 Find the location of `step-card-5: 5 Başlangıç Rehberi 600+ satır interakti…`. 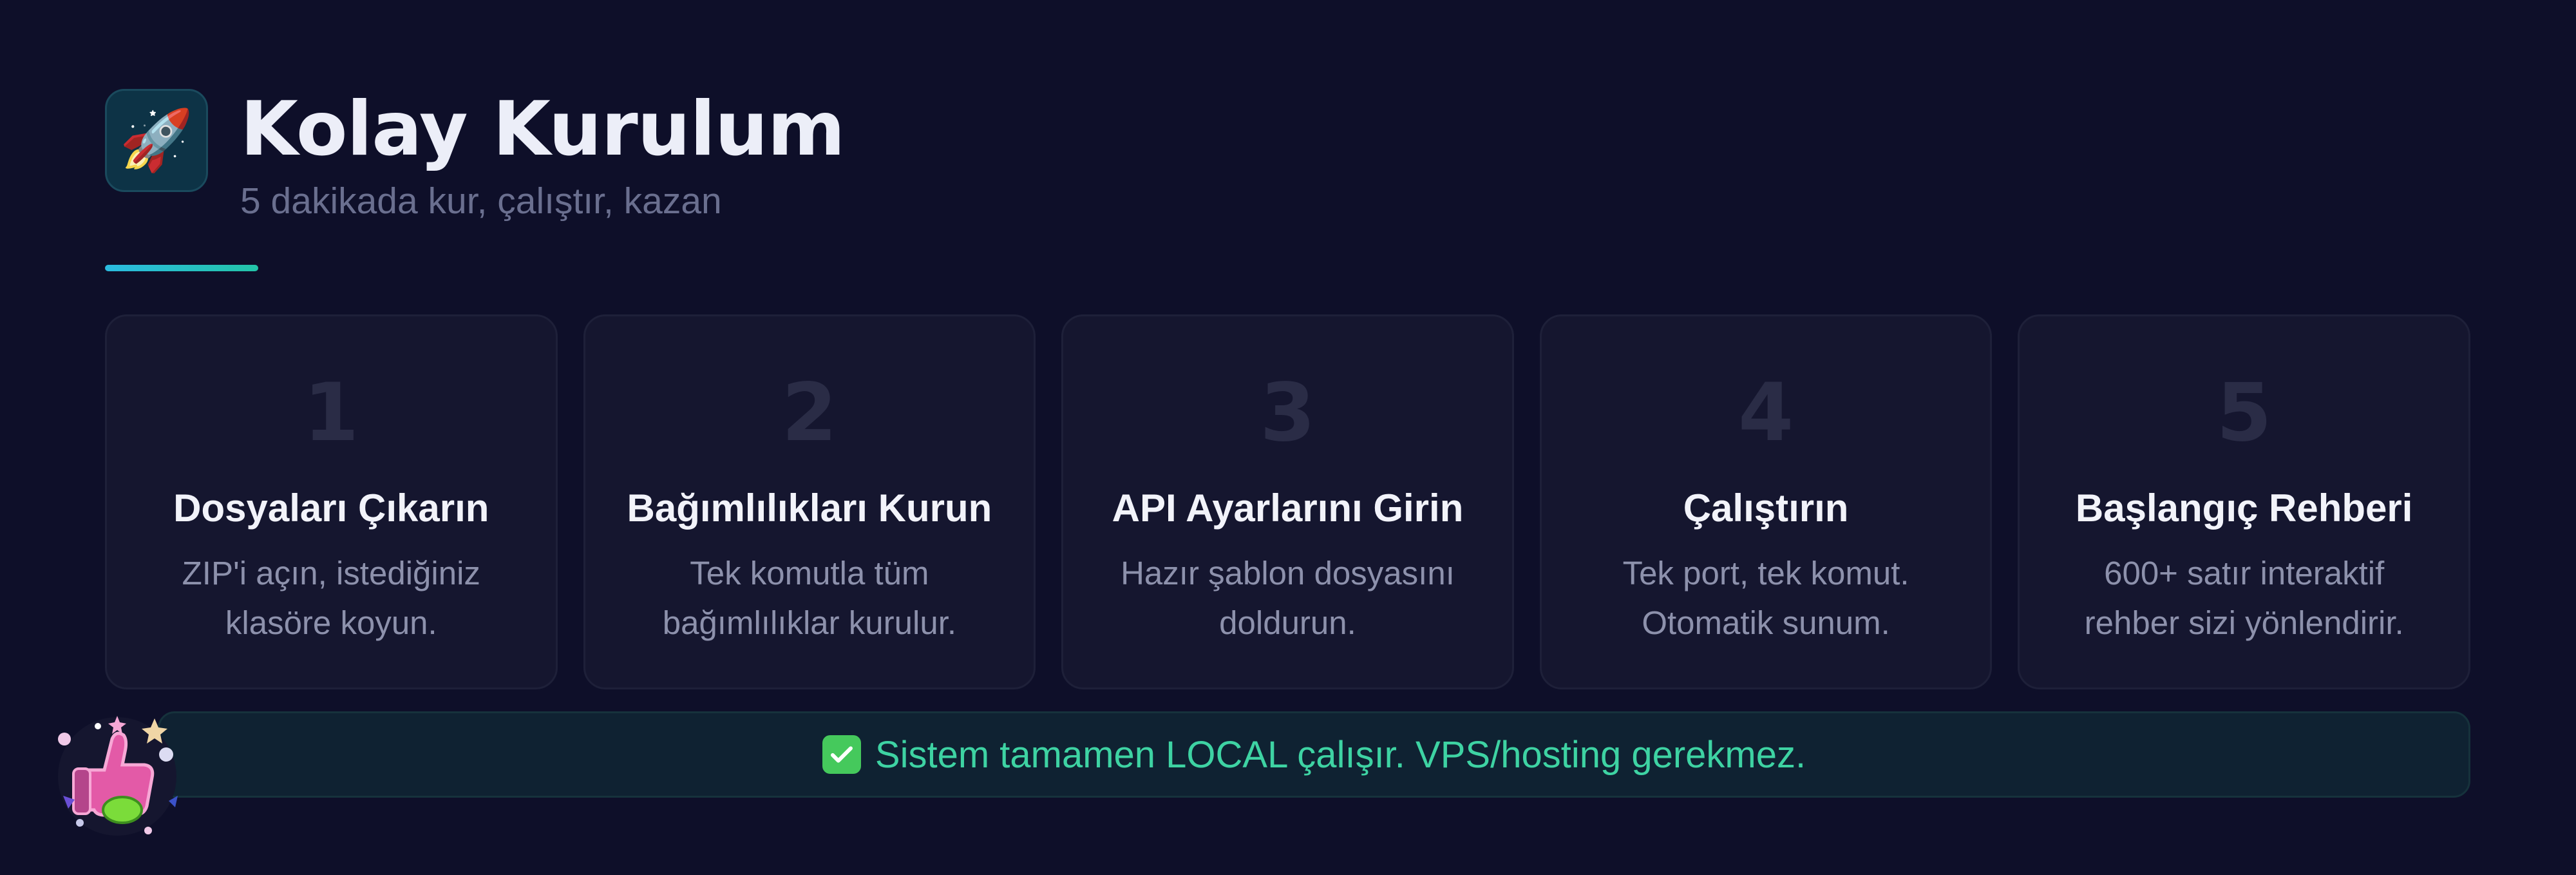

step-card-5: 5 Başlangıç Rehberi 600+ satır interakti… is located at coordinates (2244, 501).